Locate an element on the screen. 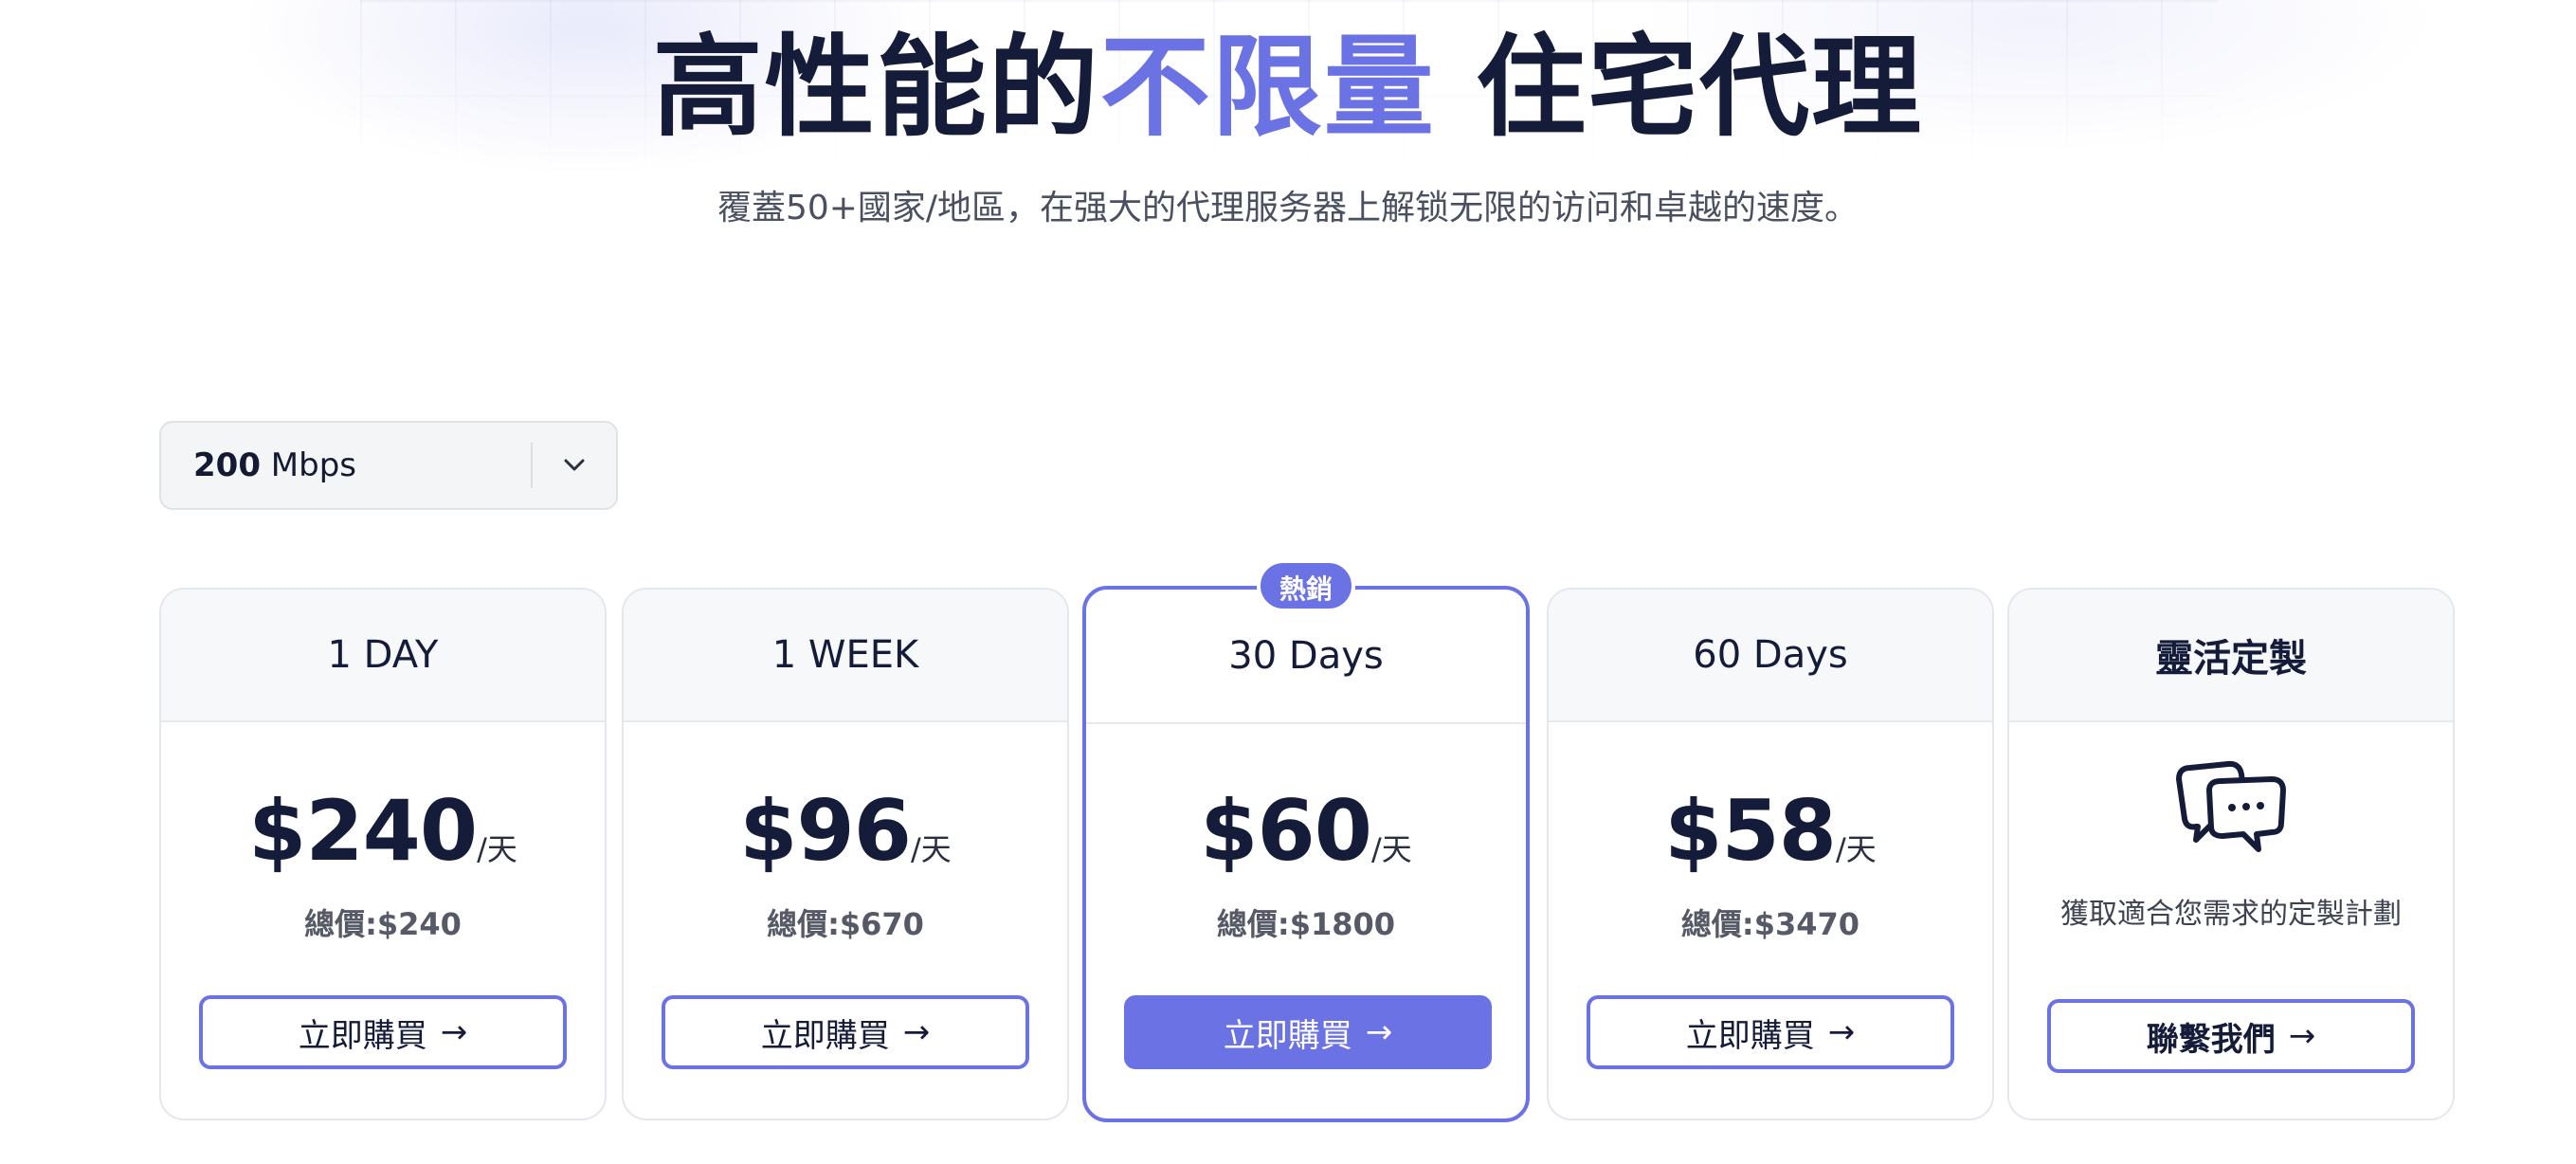 Image resolution: width=2576 pixels, height=1164 pixels. plan-name: 60 Days is located at coordinates (1770, 656).